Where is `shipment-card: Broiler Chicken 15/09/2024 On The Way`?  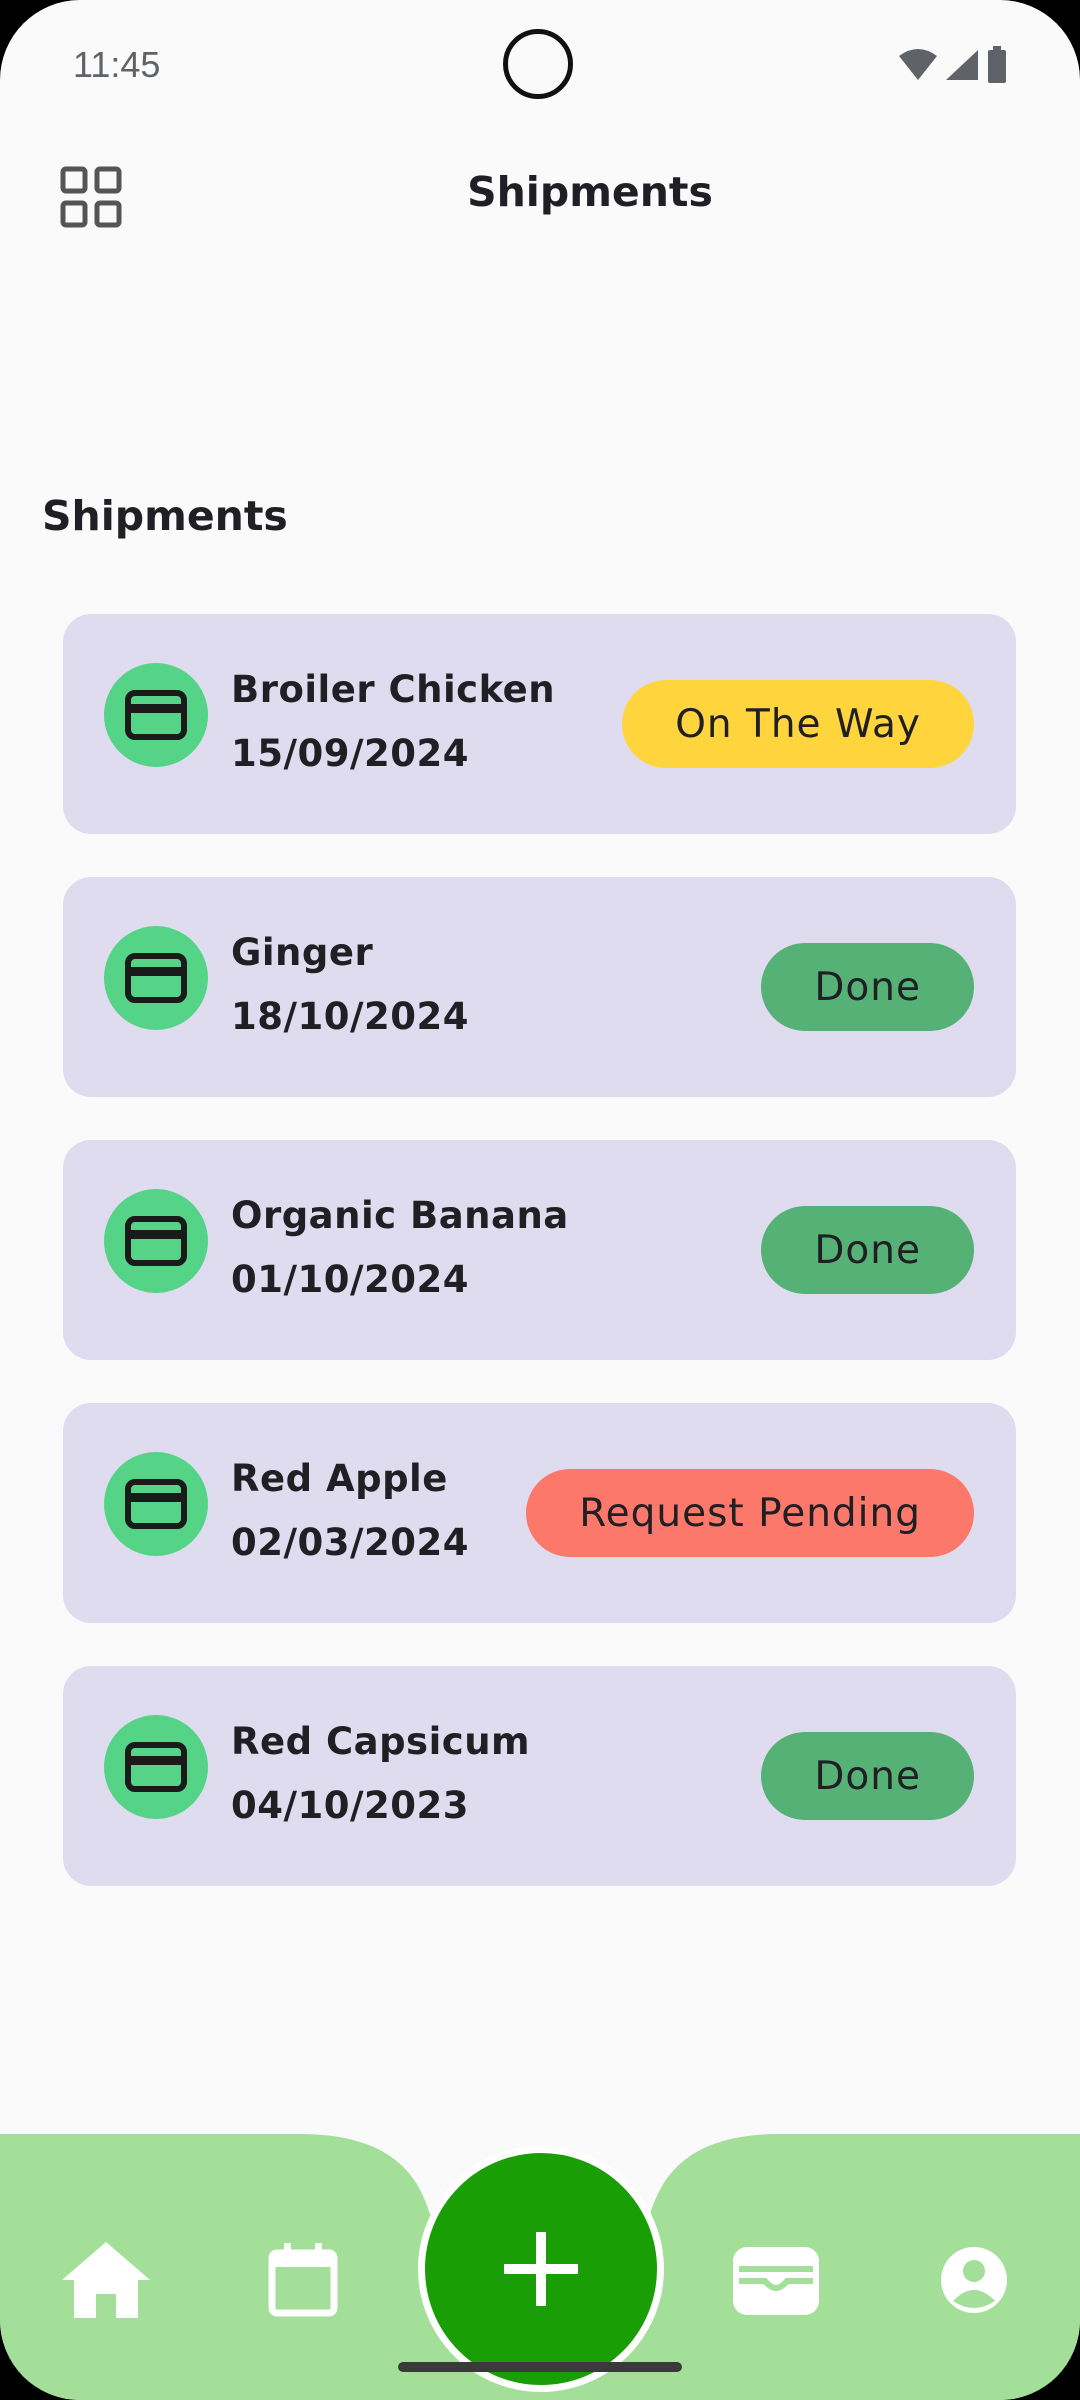
shipment-card: Broiler Chicken 15/09/2024 On The Way is located at coordinates (539, 724).